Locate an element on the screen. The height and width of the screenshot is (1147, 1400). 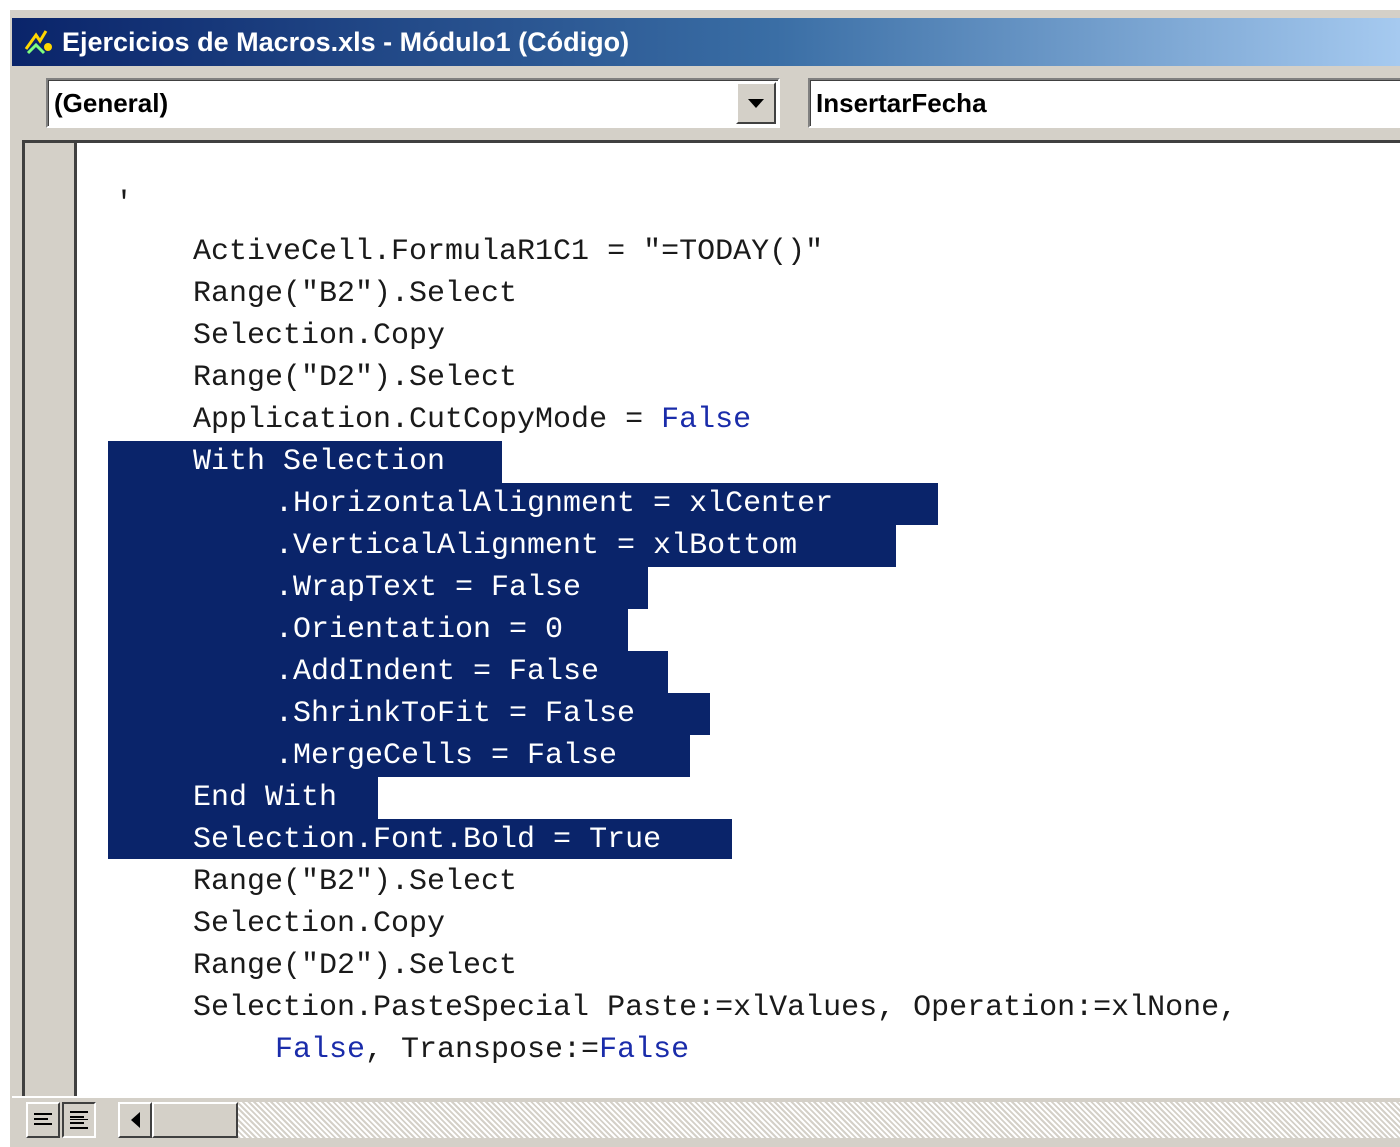
procedure-dropdown-value: InsertarFecha is located at coordinates (901, 102).